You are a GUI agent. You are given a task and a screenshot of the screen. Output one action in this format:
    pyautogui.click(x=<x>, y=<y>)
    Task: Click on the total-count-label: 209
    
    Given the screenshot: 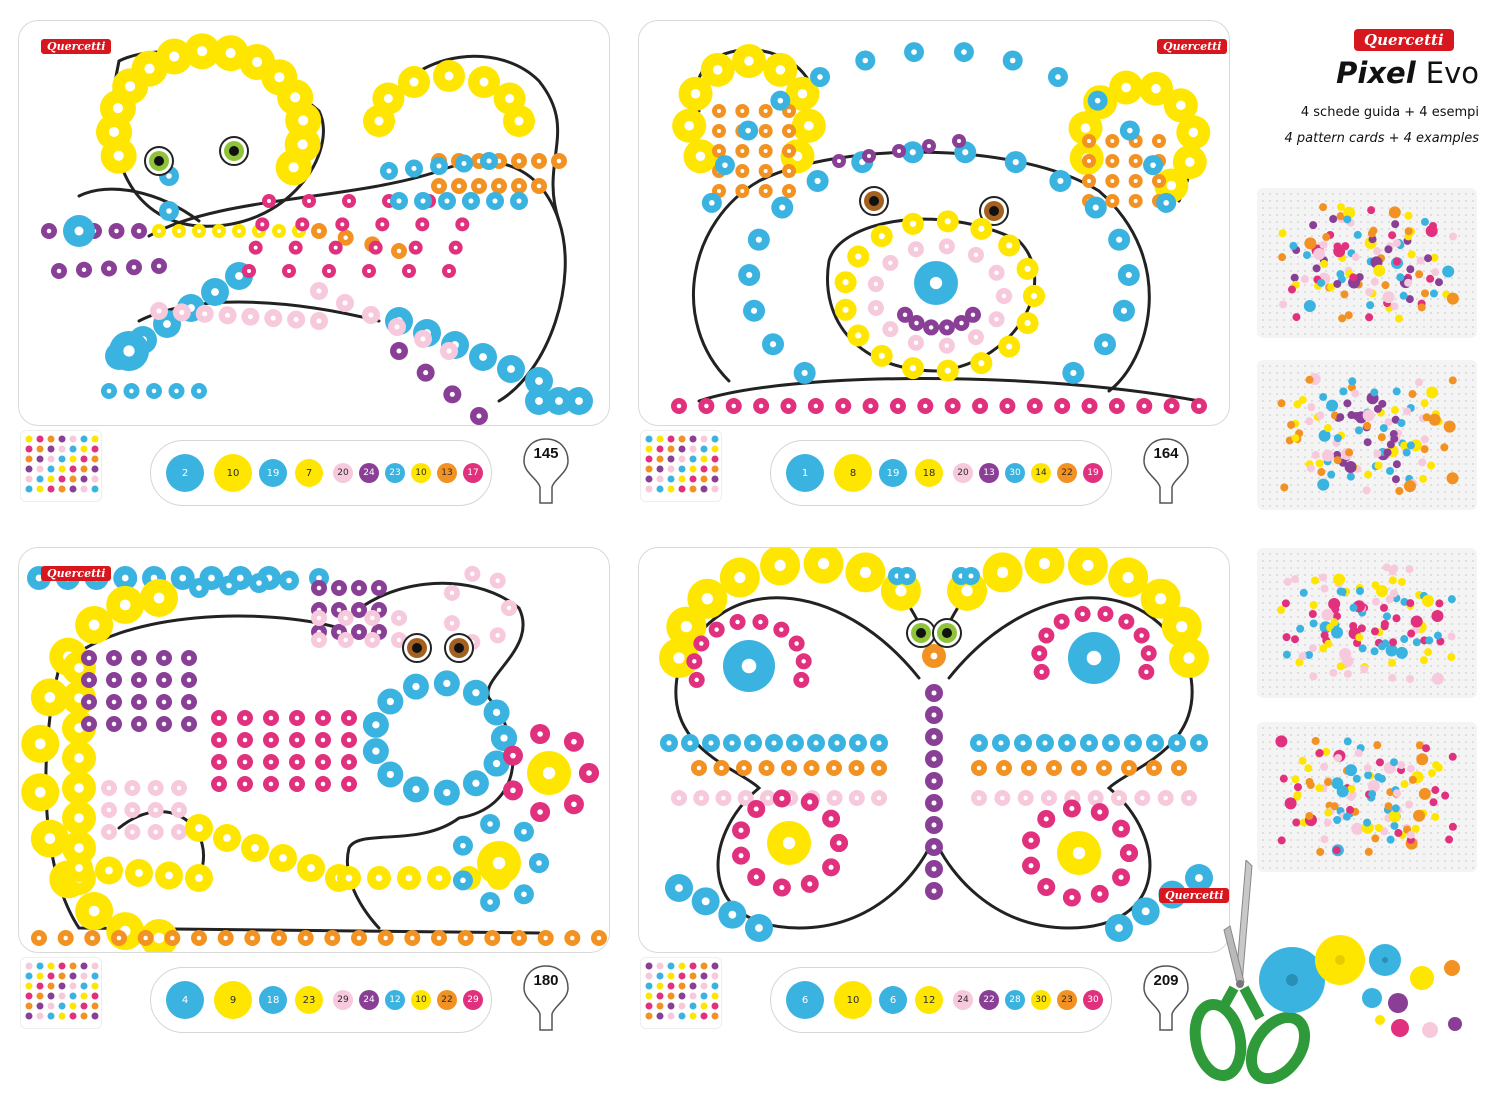 What is the action you would take?
    pyautogui.click(x=1166, y=980)
    